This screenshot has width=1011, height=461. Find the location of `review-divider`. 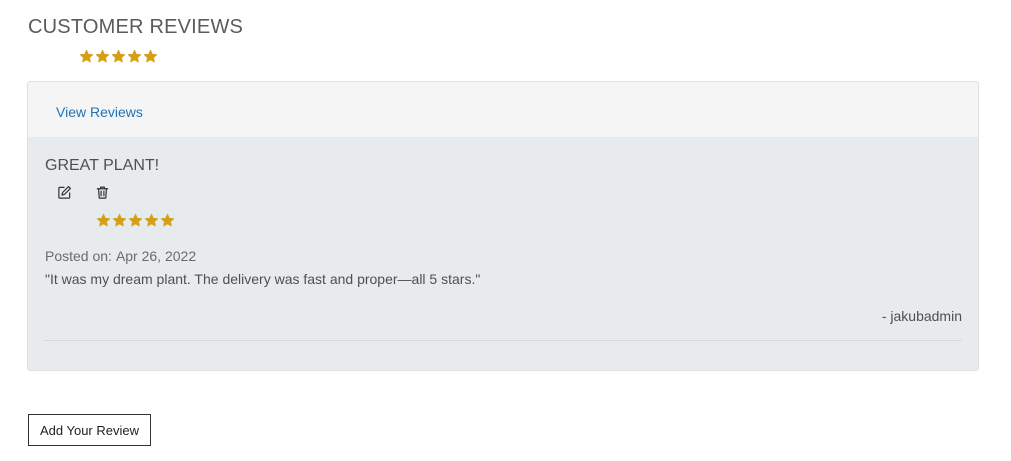

review-divider is located at coordinates (503, 340).